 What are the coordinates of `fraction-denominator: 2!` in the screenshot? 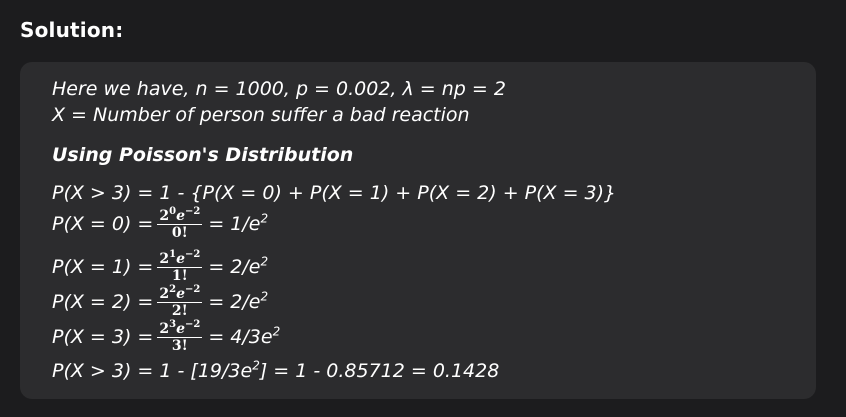 It's located at (179, 311).